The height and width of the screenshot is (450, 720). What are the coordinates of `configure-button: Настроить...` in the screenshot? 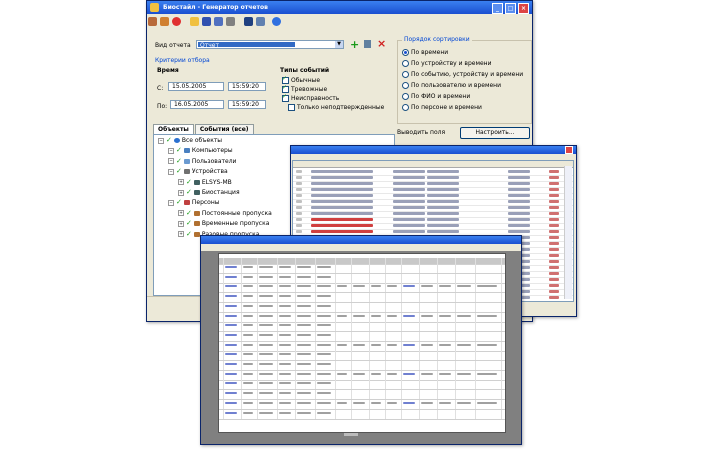 It's located at (495, 133).